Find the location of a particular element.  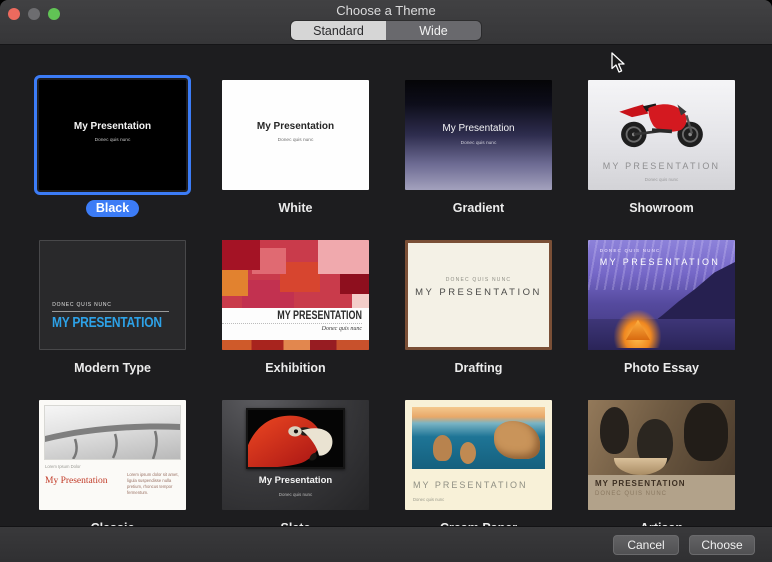

slide-text-band: MY PRESENTATION Donec quis nunc is located at coordinates (295, 324).